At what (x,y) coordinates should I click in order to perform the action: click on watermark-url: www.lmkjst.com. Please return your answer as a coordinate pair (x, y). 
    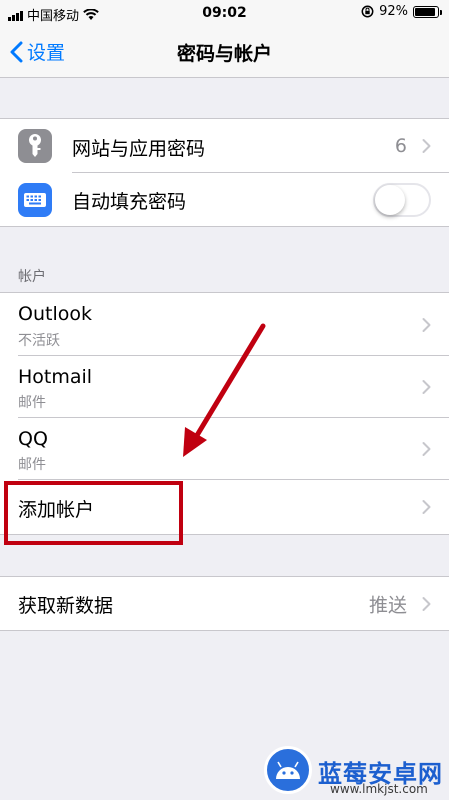
    Looking at the image, I should click on (379, 789).